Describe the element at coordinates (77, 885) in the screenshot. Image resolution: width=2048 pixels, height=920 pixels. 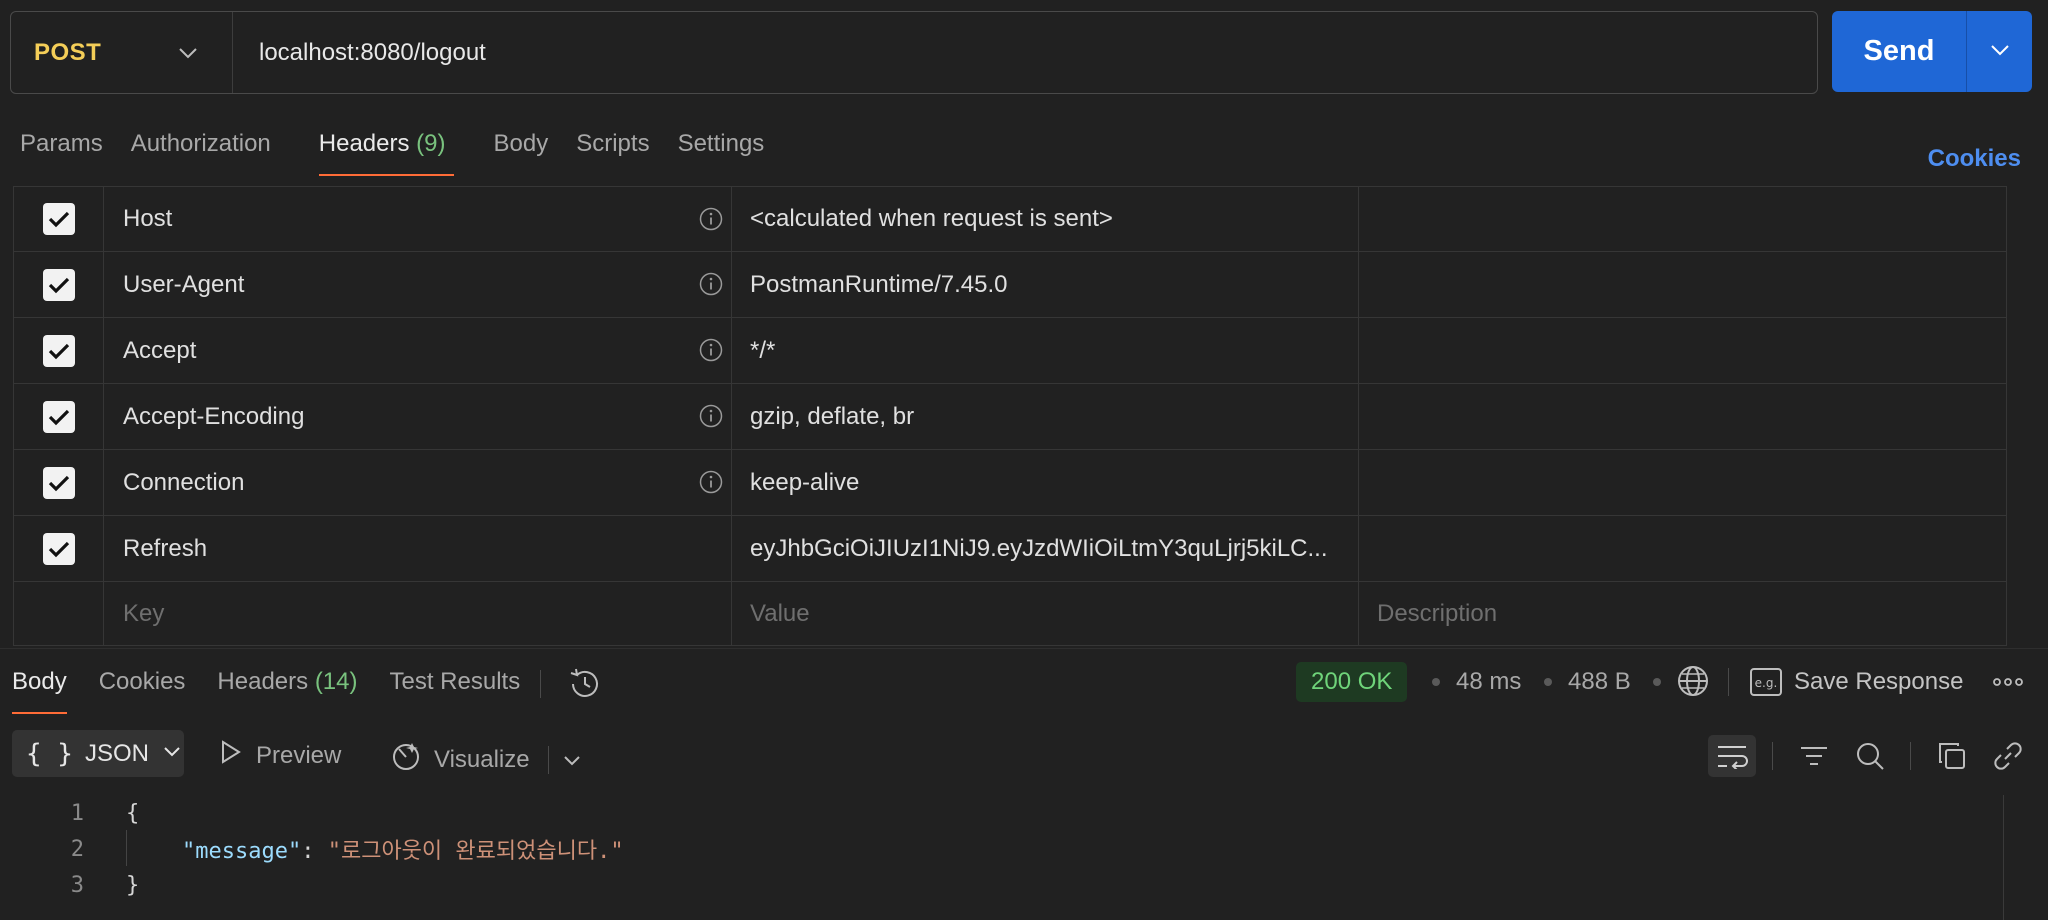
I see `line-number: 3` at that location.